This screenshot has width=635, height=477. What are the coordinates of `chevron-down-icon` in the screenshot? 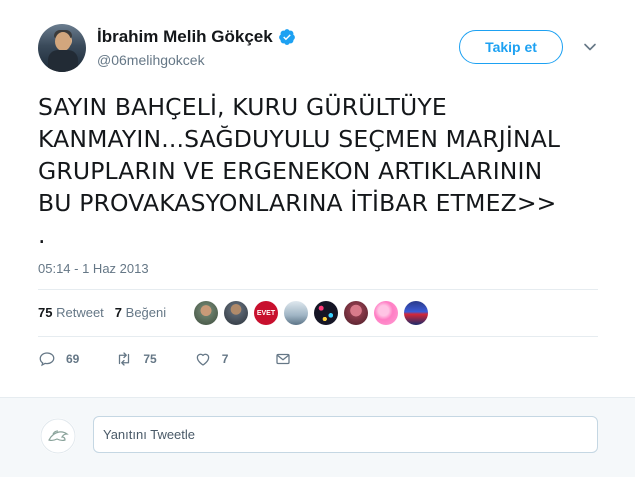 It's located at (590, 47).